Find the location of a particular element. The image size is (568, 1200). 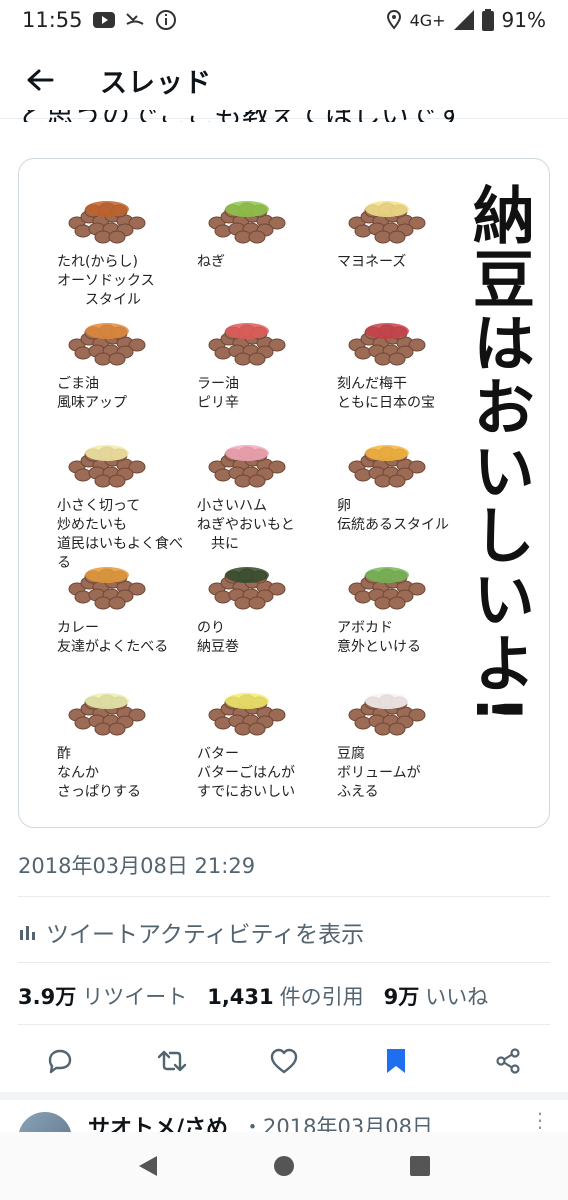

like-count-label: いいね is located at coordinates (457, 997).